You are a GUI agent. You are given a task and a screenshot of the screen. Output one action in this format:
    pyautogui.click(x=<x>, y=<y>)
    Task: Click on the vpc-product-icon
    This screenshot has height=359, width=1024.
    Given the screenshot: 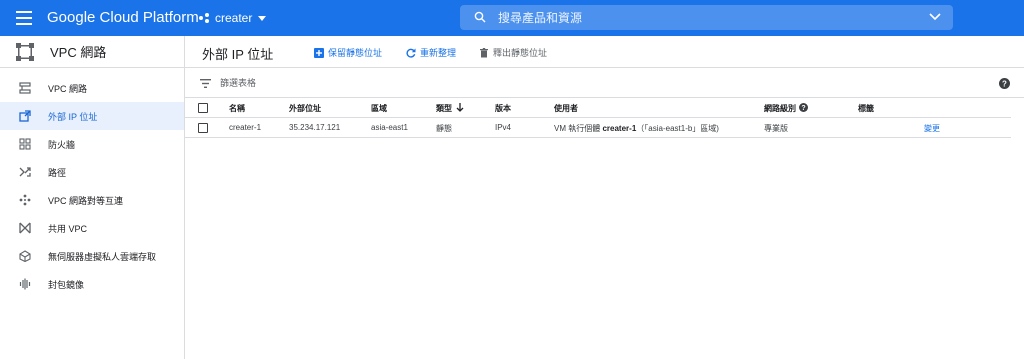 What is the action you would take?
    pyautogui.click(x=25, y=51)
    